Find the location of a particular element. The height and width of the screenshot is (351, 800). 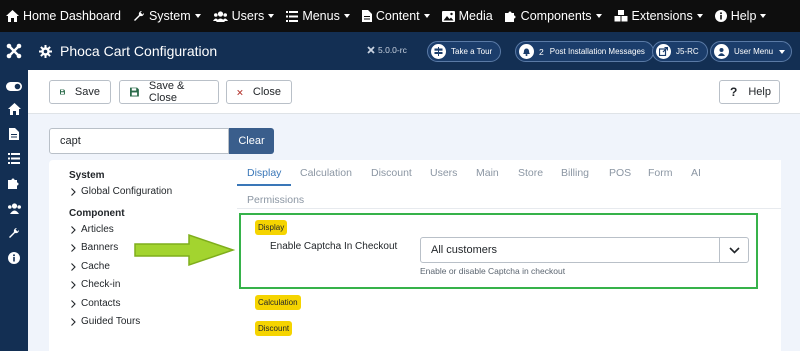

clear-button: Clear is located at coordinates (251, 141).